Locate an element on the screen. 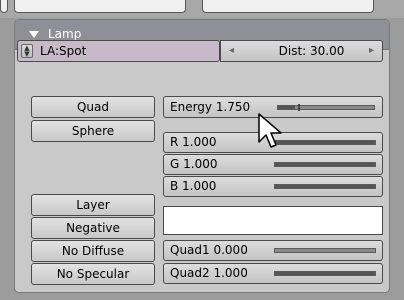  mouse-pointer-icon is located at coordinates (270, 130).